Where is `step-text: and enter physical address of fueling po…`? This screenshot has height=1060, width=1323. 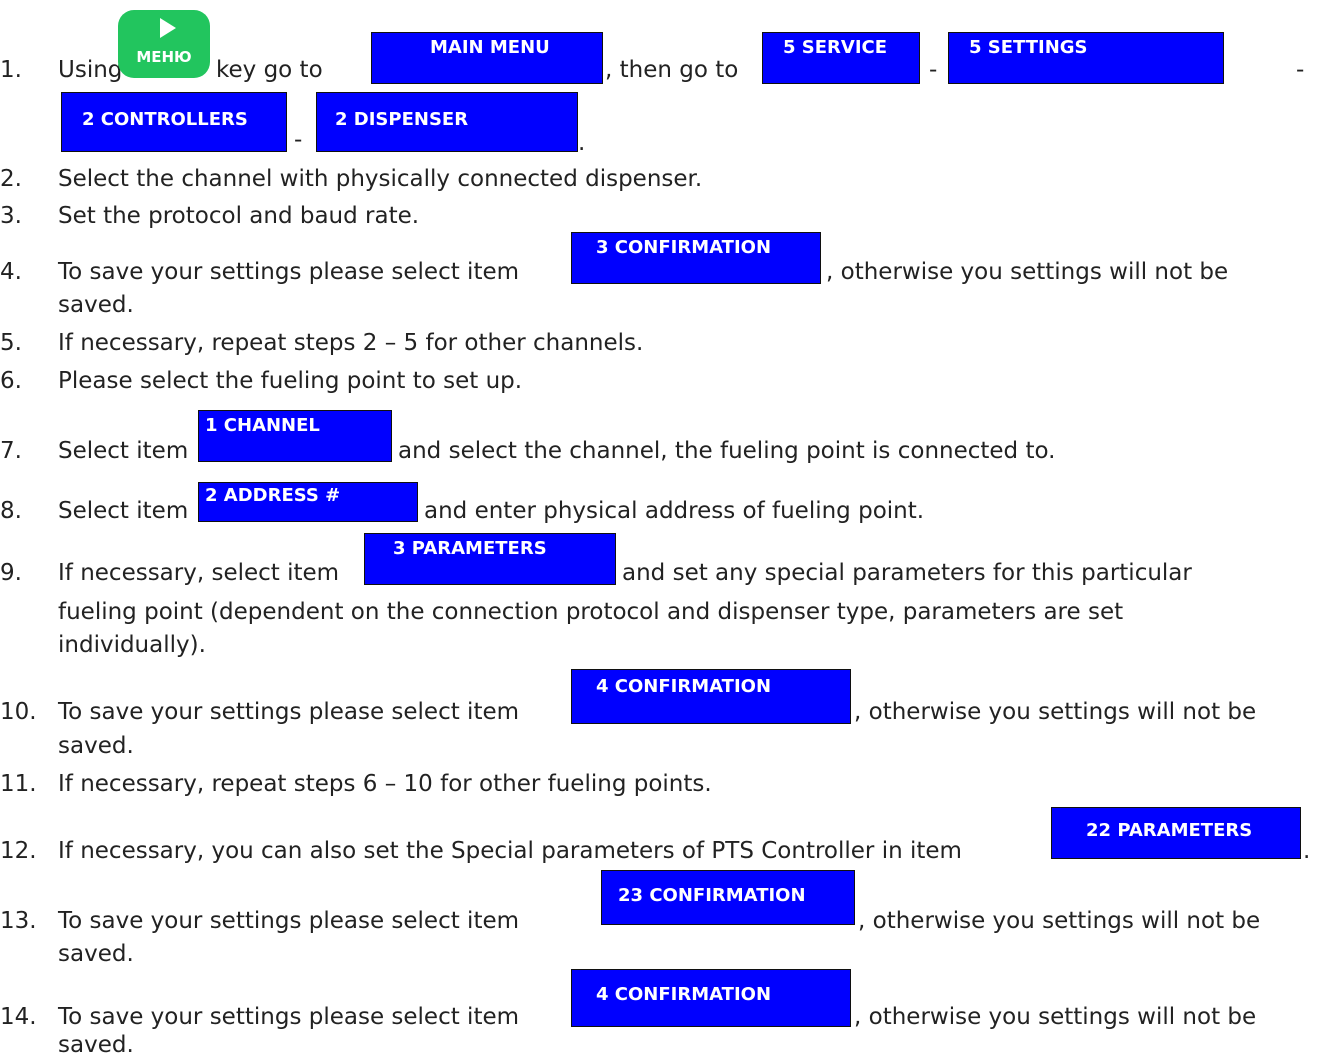
step-text: and enter physical address of fueling po… is located at coordinates (674, 511).